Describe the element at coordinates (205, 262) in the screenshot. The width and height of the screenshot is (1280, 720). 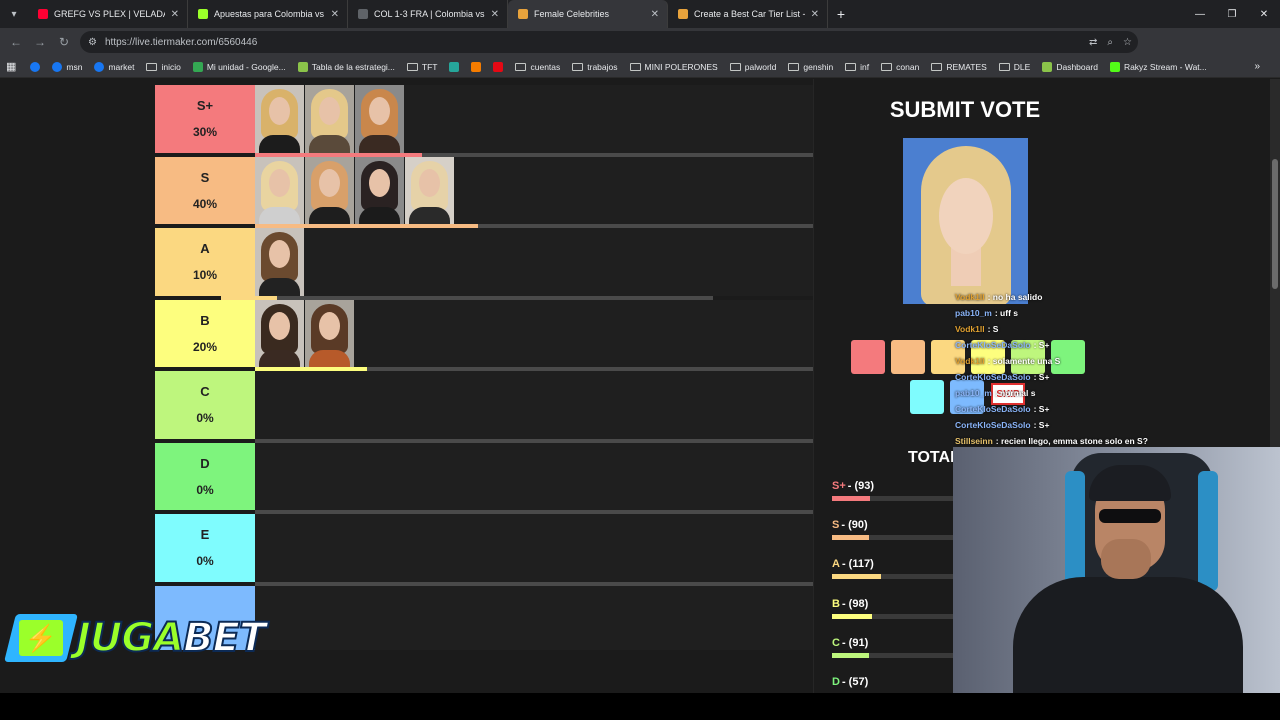
I see `tier-label: A 10%` at that location.